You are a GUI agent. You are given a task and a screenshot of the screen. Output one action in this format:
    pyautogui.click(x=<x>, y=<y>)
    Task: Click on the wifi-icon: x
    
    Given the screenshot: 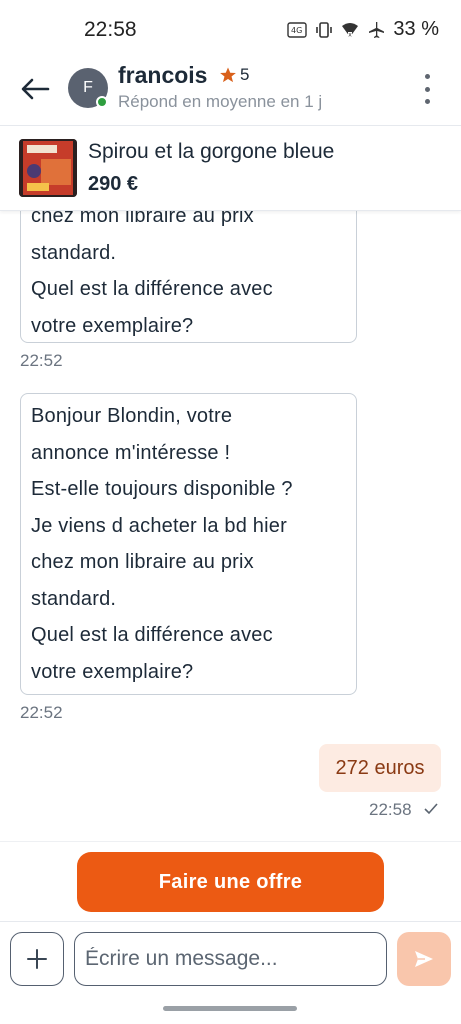 What is the action you would take?
    pyautogui.click(x=350, y=30)
    